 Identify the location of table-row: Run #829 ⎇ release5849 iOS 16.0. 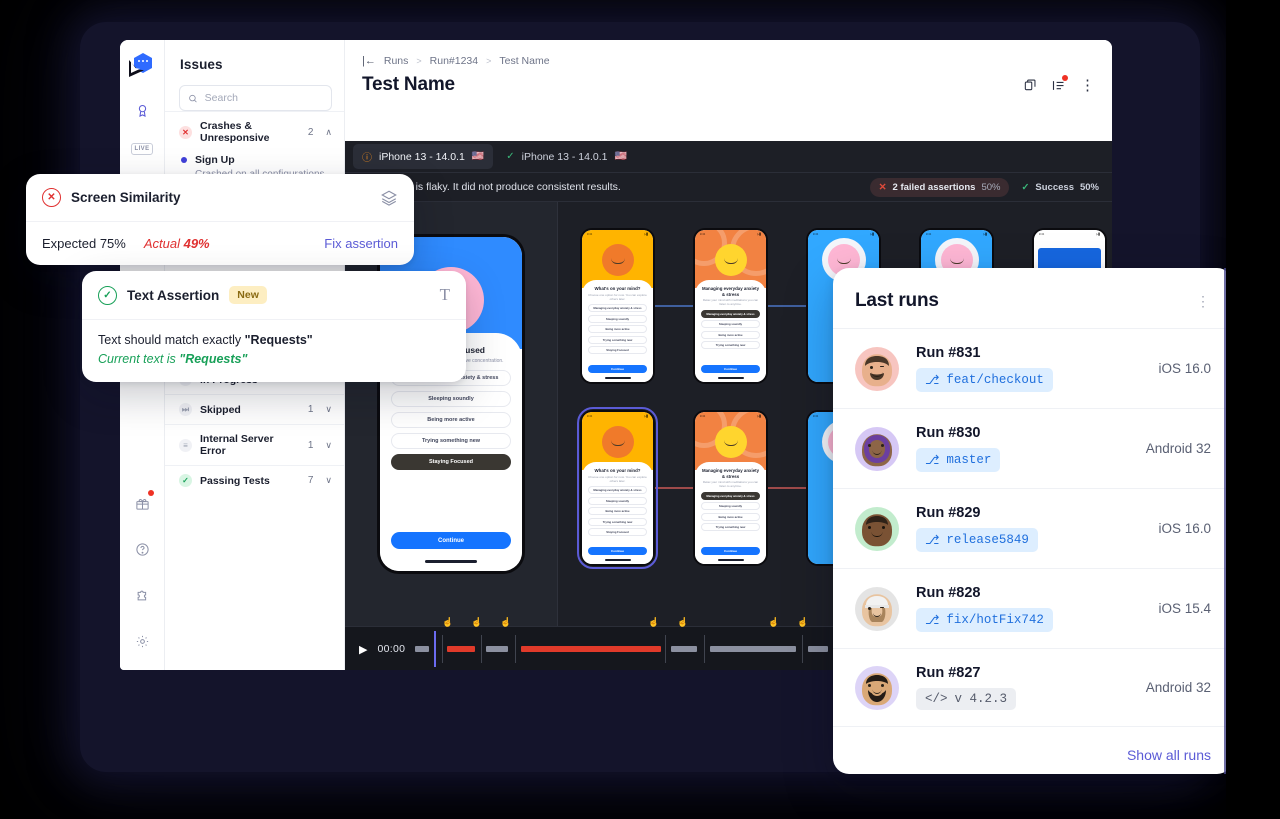
(1033, 528).